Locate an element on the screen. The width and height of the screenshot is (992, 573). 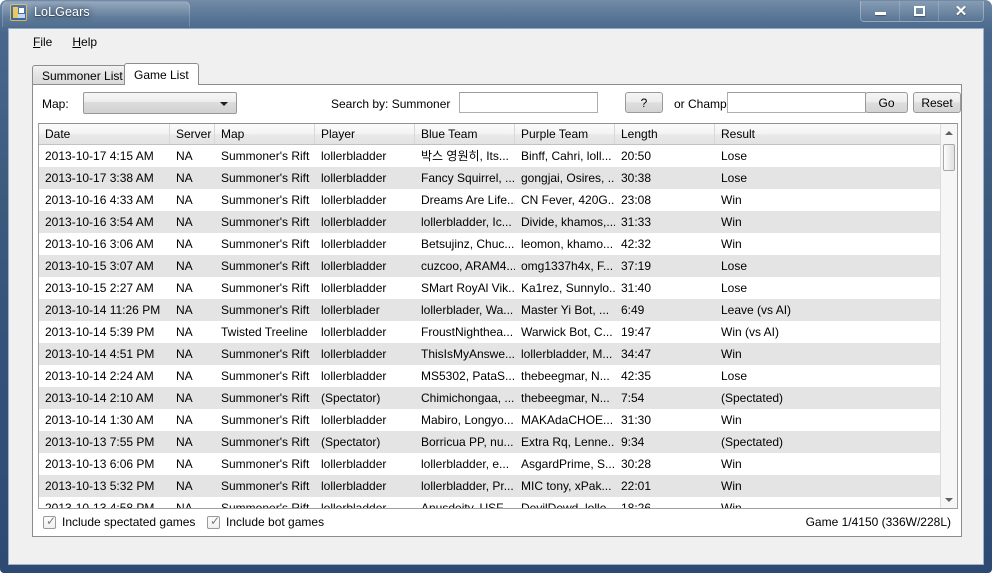
scroll-up-button is located at coordinates (949, 132).